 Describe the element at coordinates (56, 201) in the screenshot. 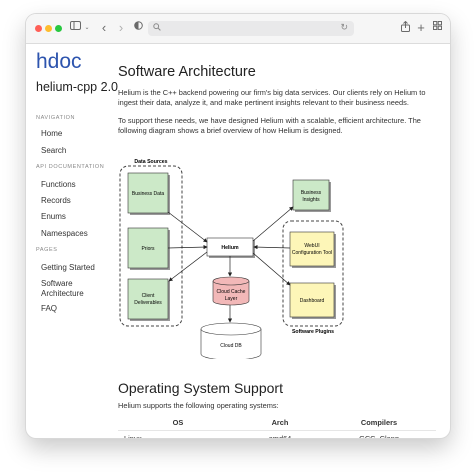

I see `sidebar-item-records: Records` at that location.